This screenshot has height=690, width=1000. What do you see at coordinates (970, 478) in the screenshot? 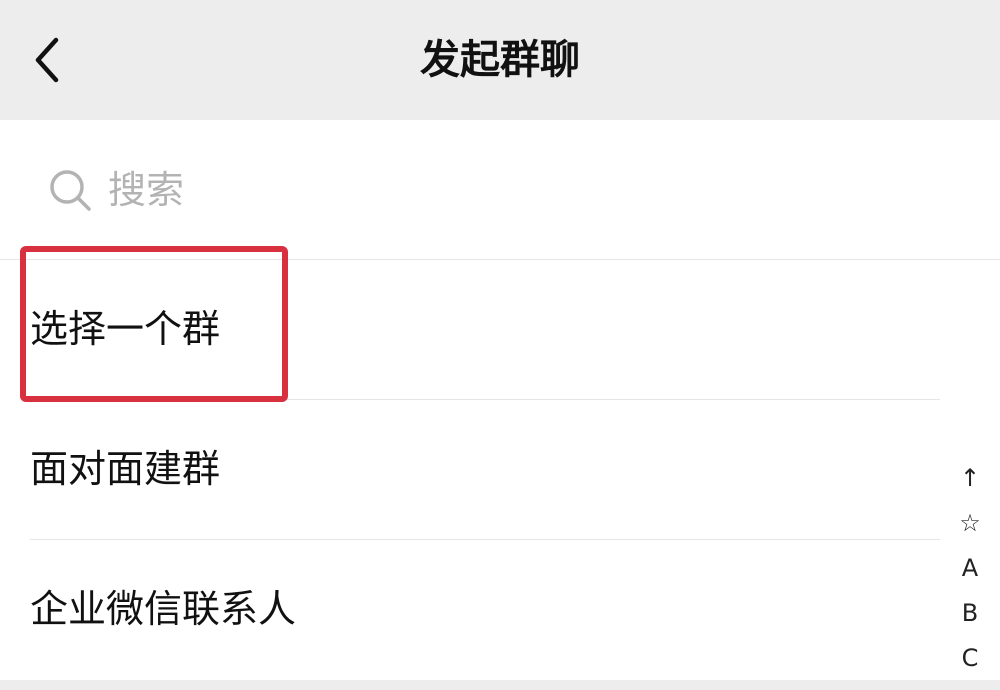
I see `index-top-arrow: ↑` at bounding box center [970, 478].